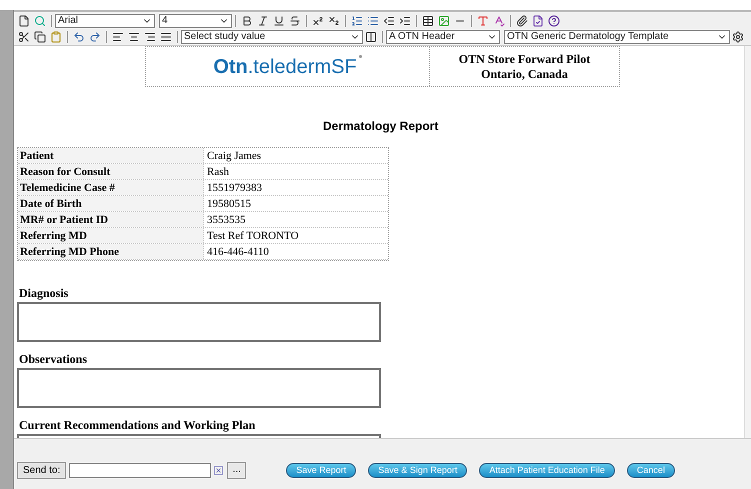  What do you see at coordinates (111, 203) in the screenshot?
I see `table-cell: Date of Birth` at bounding box center [111, 203].